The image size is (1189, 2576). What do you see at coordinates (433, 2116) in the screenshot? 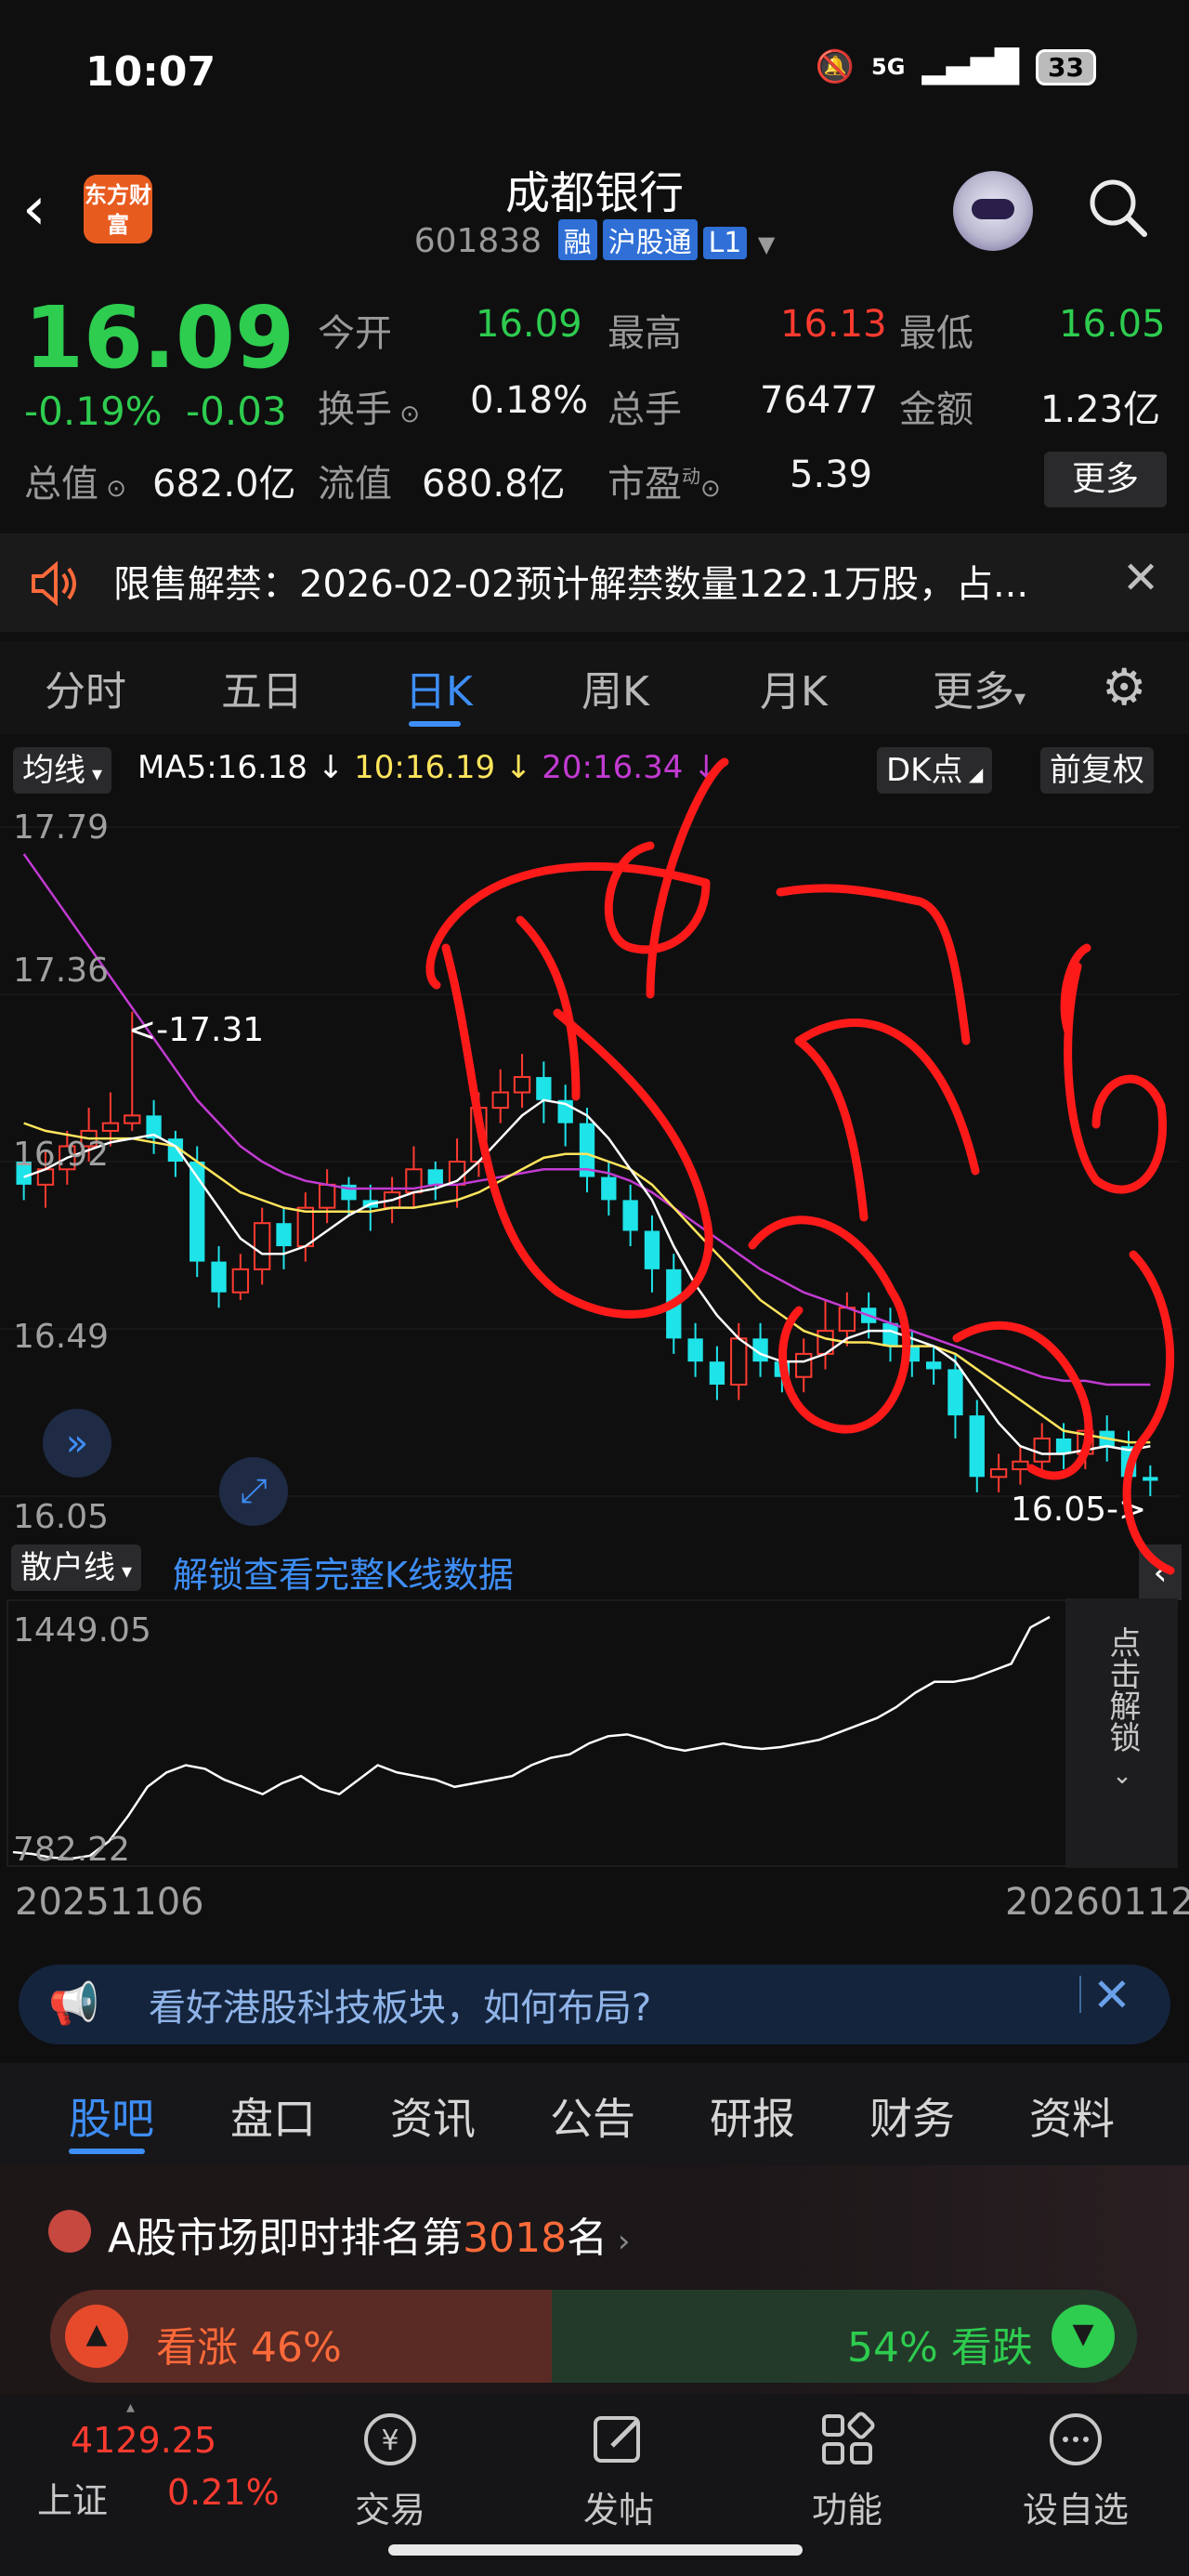
I see `tab-news: 资讯` at bounding box center [433, 2116].